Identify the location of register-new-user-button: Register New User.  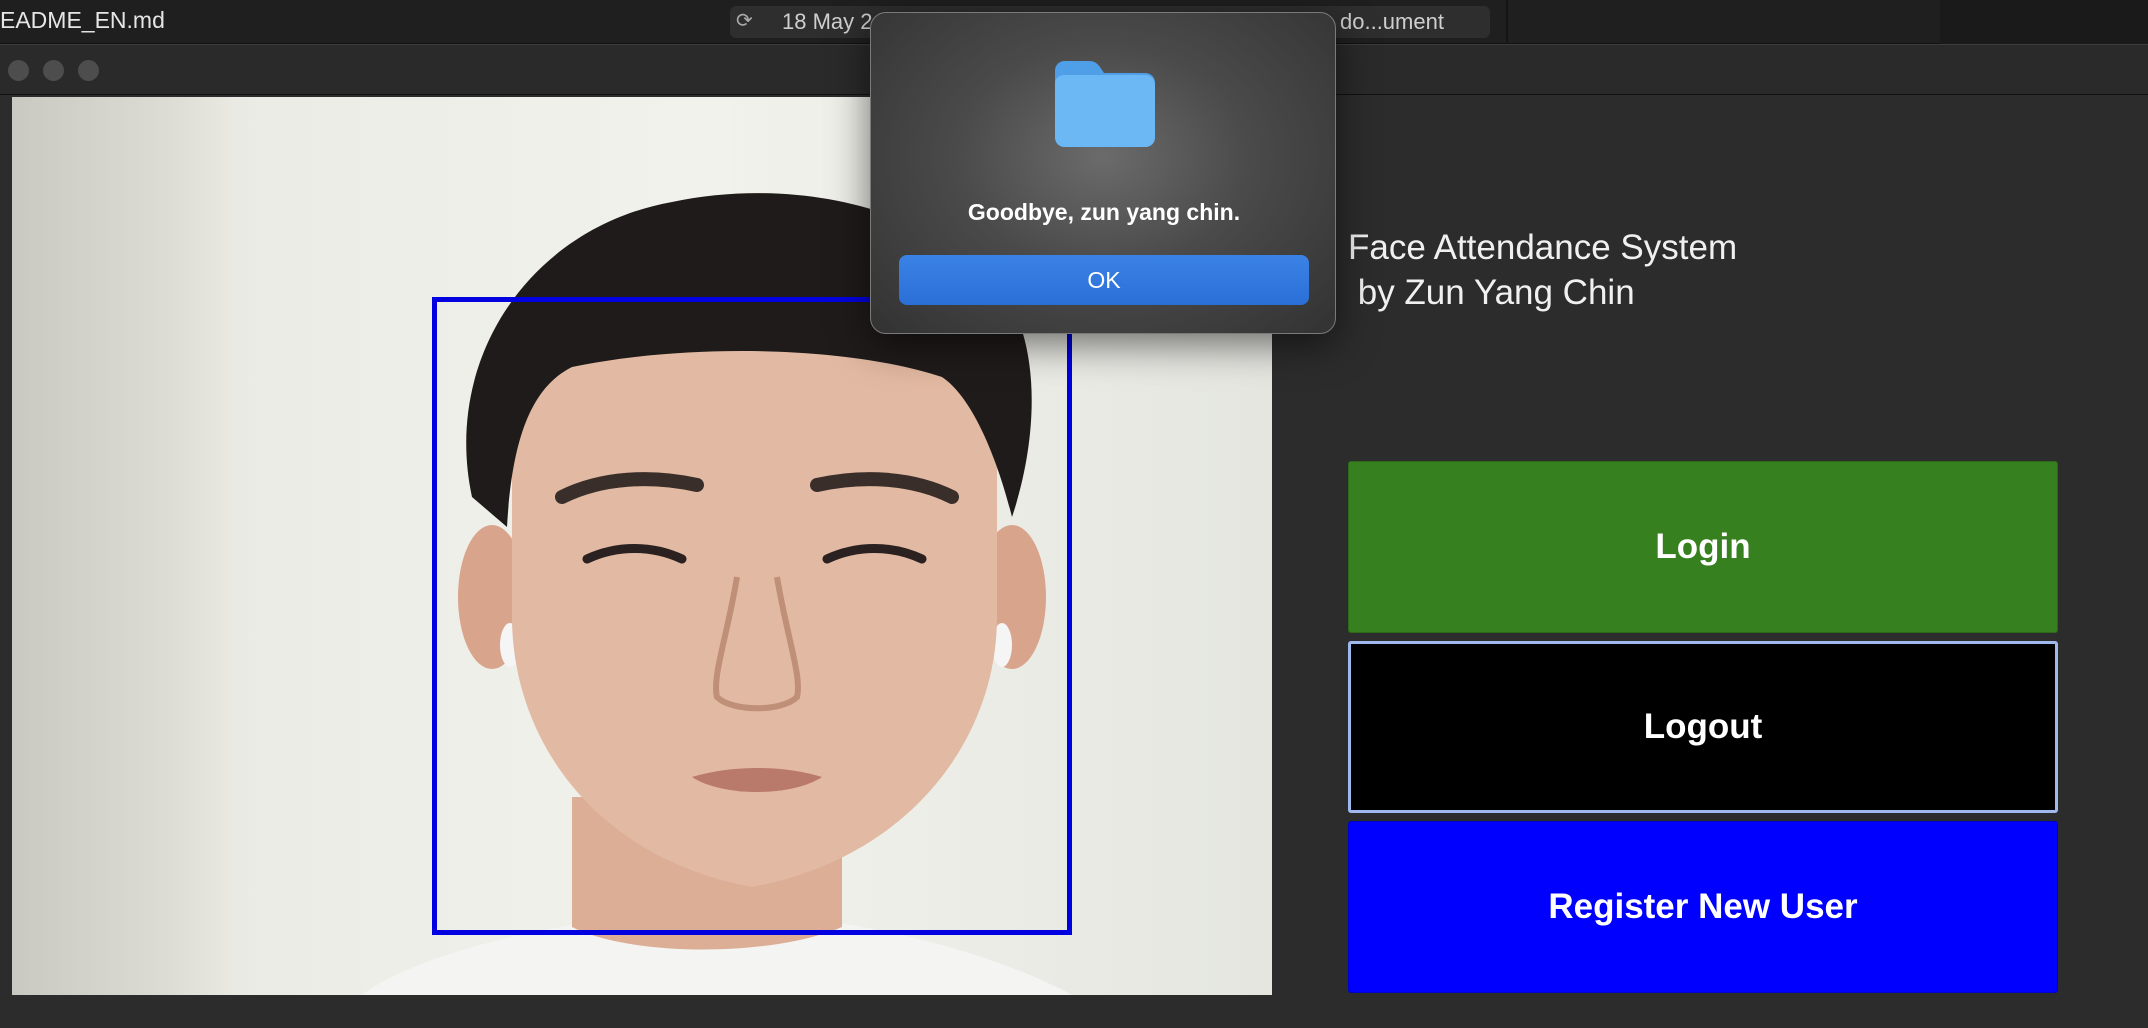
(1703, 907).